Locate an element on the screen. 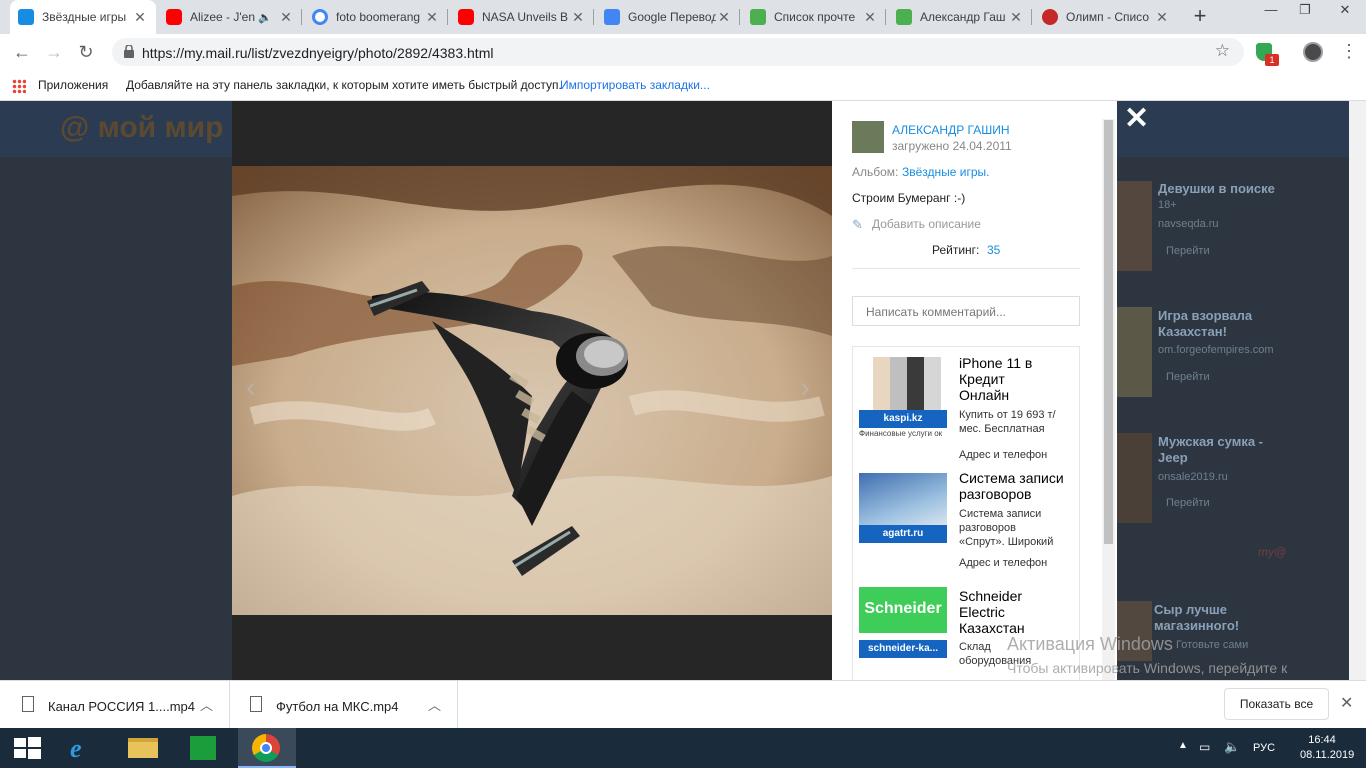  tab-alizee: Alizee - J'en 🔈 ✕ is located at coordinates (230, 17).